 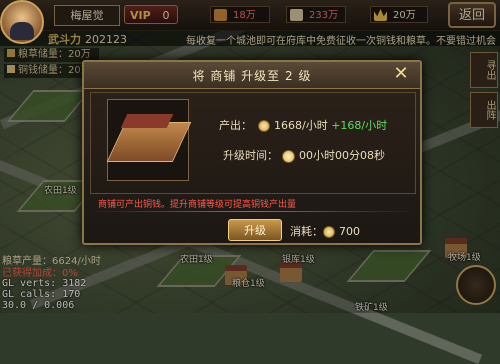 I want to click on dialog-title-bar: 将 商铺 升级至 2 级 ✕, so click(x=252, y=75).